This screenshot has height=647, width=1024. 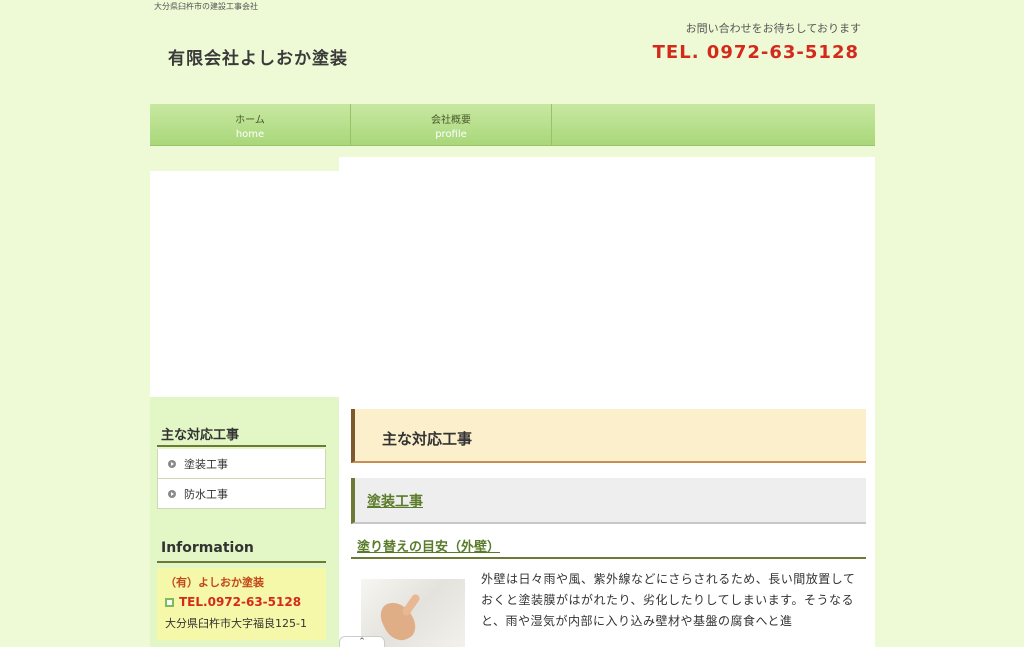 I want to click on sidebar-item-label: 塗装工事, so click(x=206, y=464).